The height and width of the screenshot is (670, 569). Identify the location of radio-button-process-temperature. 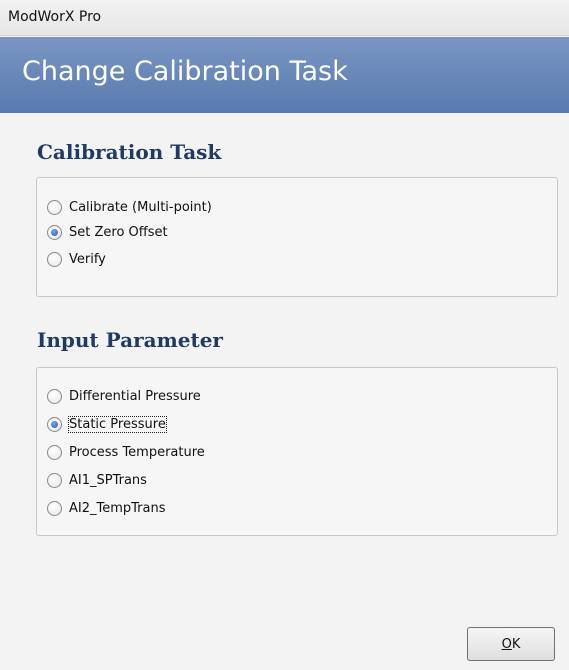
(54, 452).